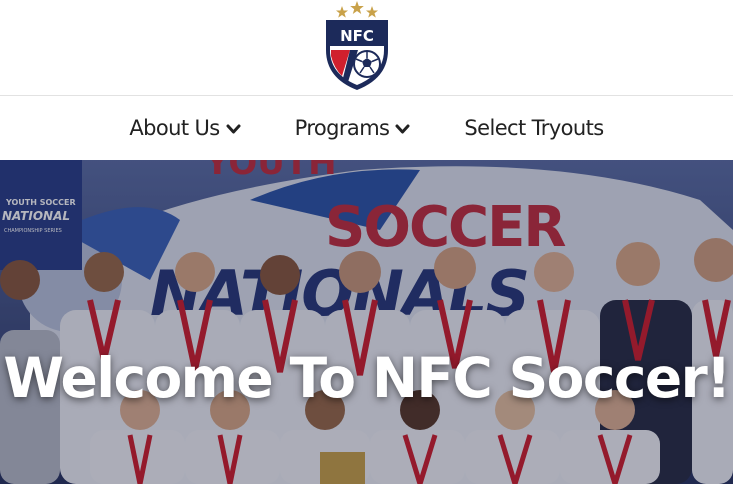 This screenshot has height=484, width=733. Describe the element at coordinates (357, 46) in the screenshot. I see `nfc-logo: NFC` at that location.